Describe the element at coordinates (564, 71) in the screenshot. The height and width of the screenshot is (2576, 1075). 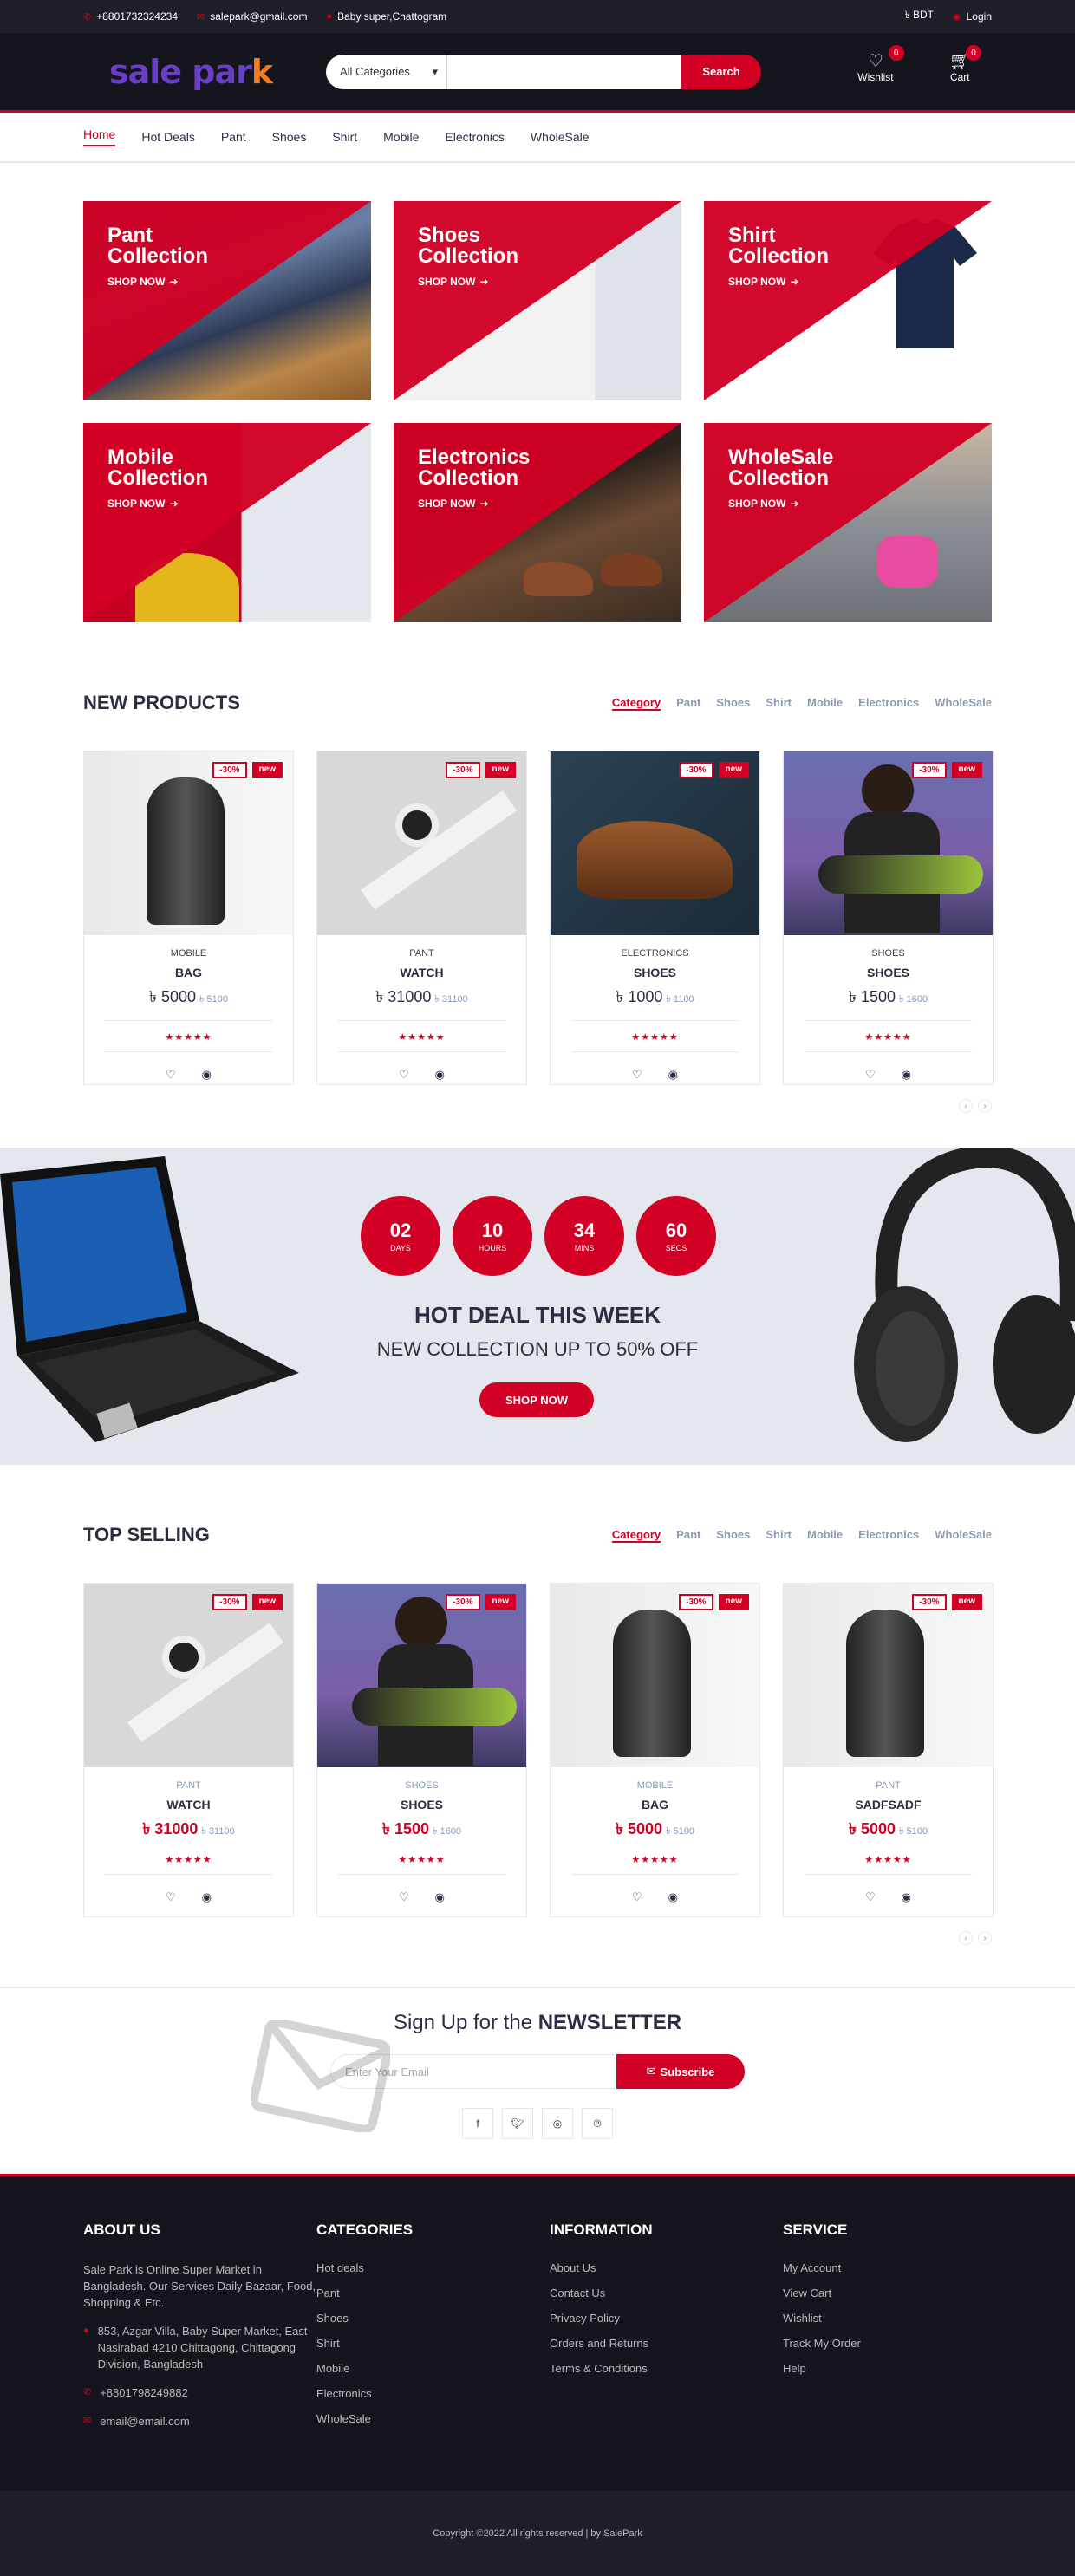
I see `search-input` at that location.